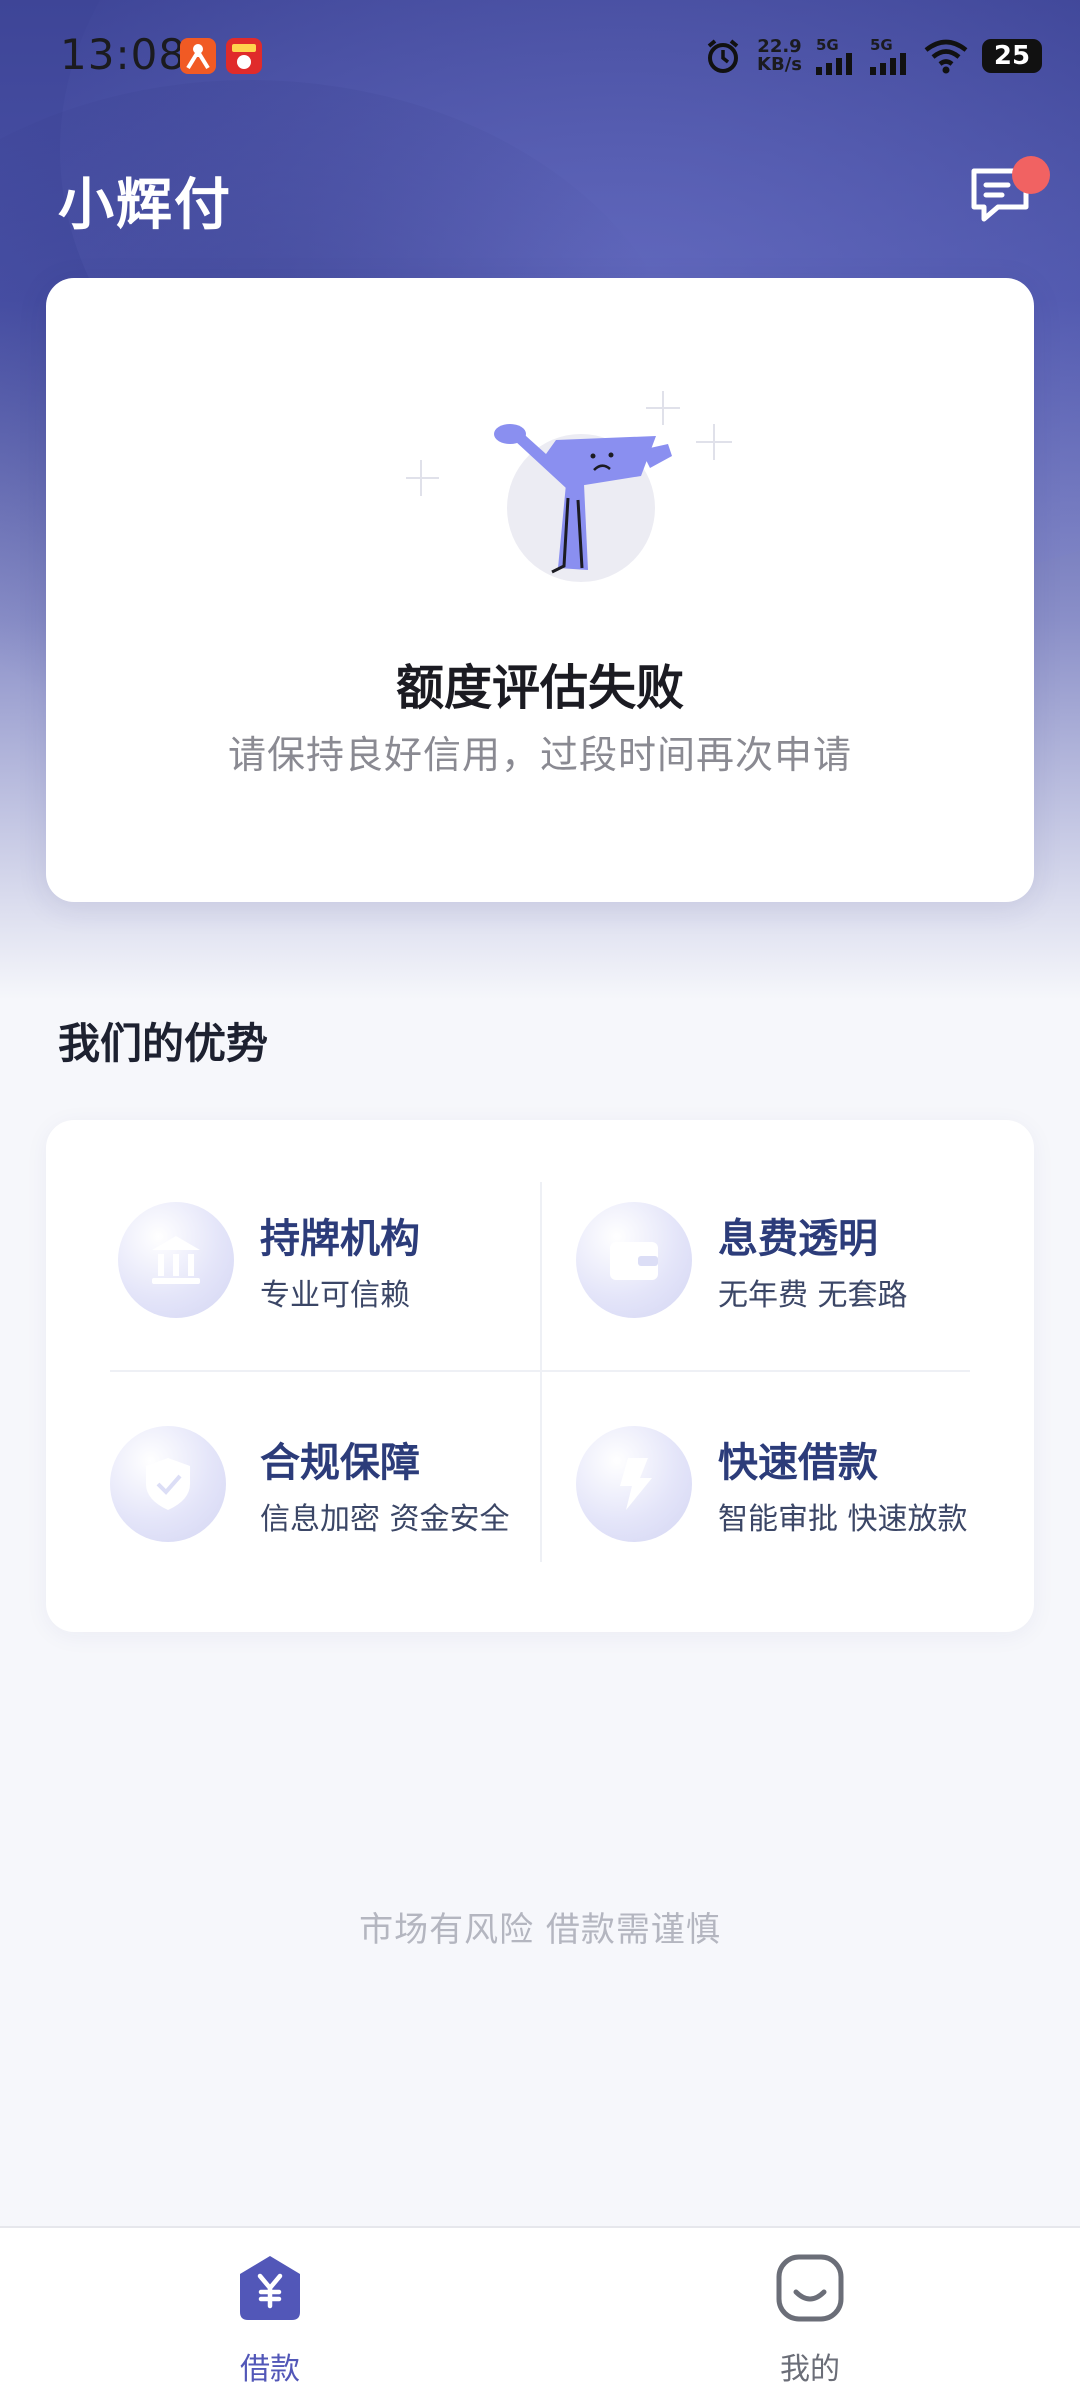  What do you see at coordinates (340, 1463) in the screenshot?
I see `advantage-title: 合规保障` at bounding box center [340, 1463].